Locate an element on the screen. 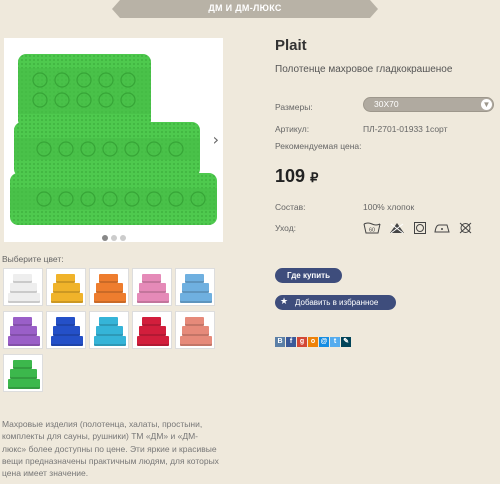  share-bar: Вf g о @ t ✎ is located at coordinates (313, 342).